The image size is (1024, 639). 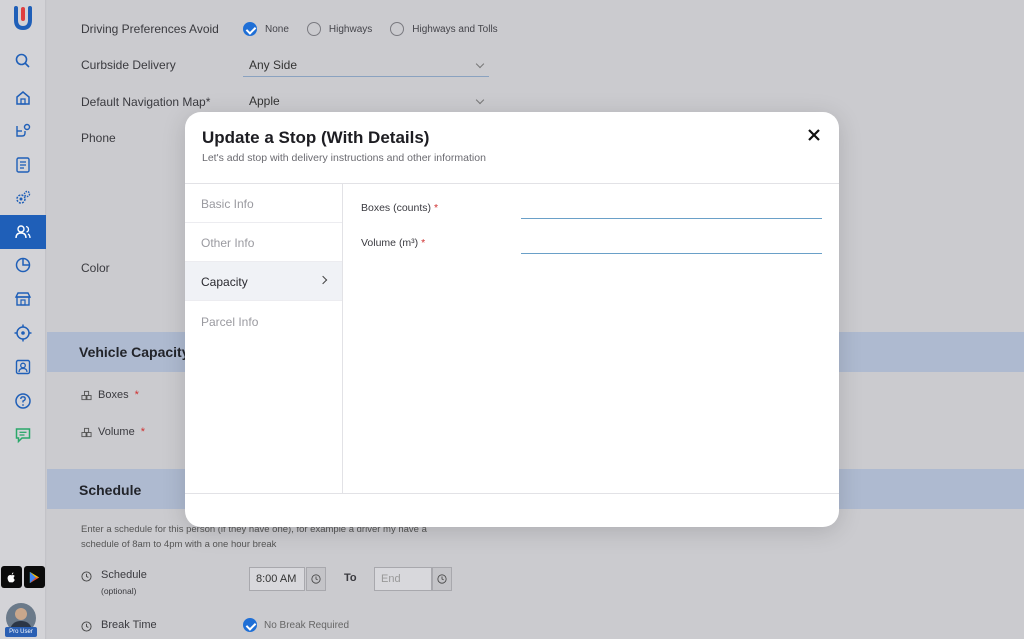 What do you see at coordinates (227, 204) in the screenshot?
I see `nav-basic-info-label: Basic Info` at bounding box center [227, 204].